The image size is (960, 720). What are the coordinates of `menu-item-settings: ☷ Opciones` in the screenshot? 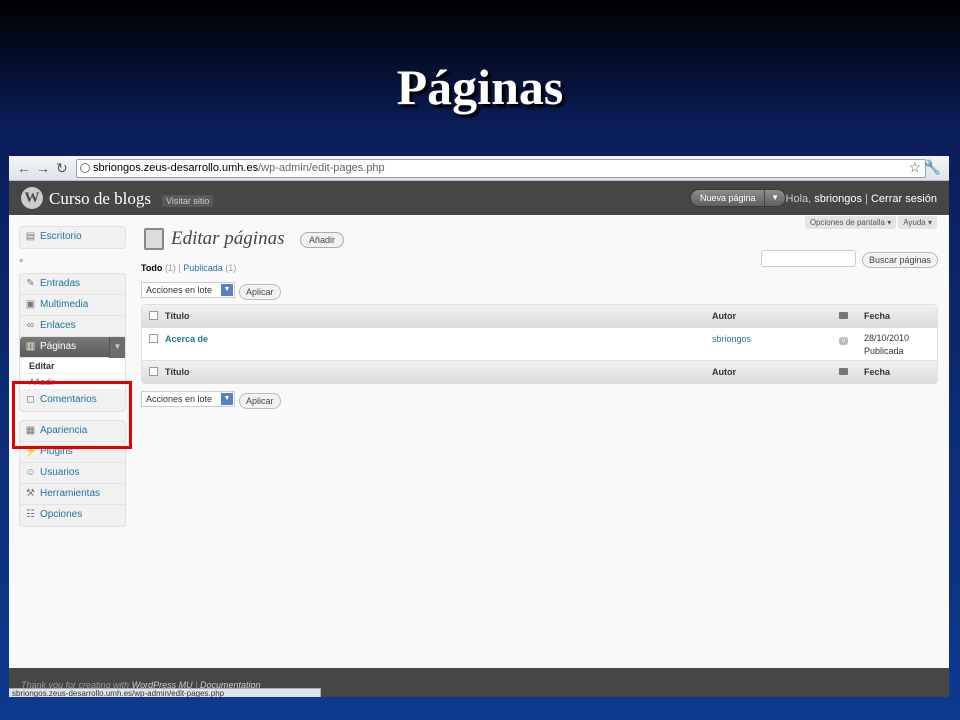 It's located at (72, 515).